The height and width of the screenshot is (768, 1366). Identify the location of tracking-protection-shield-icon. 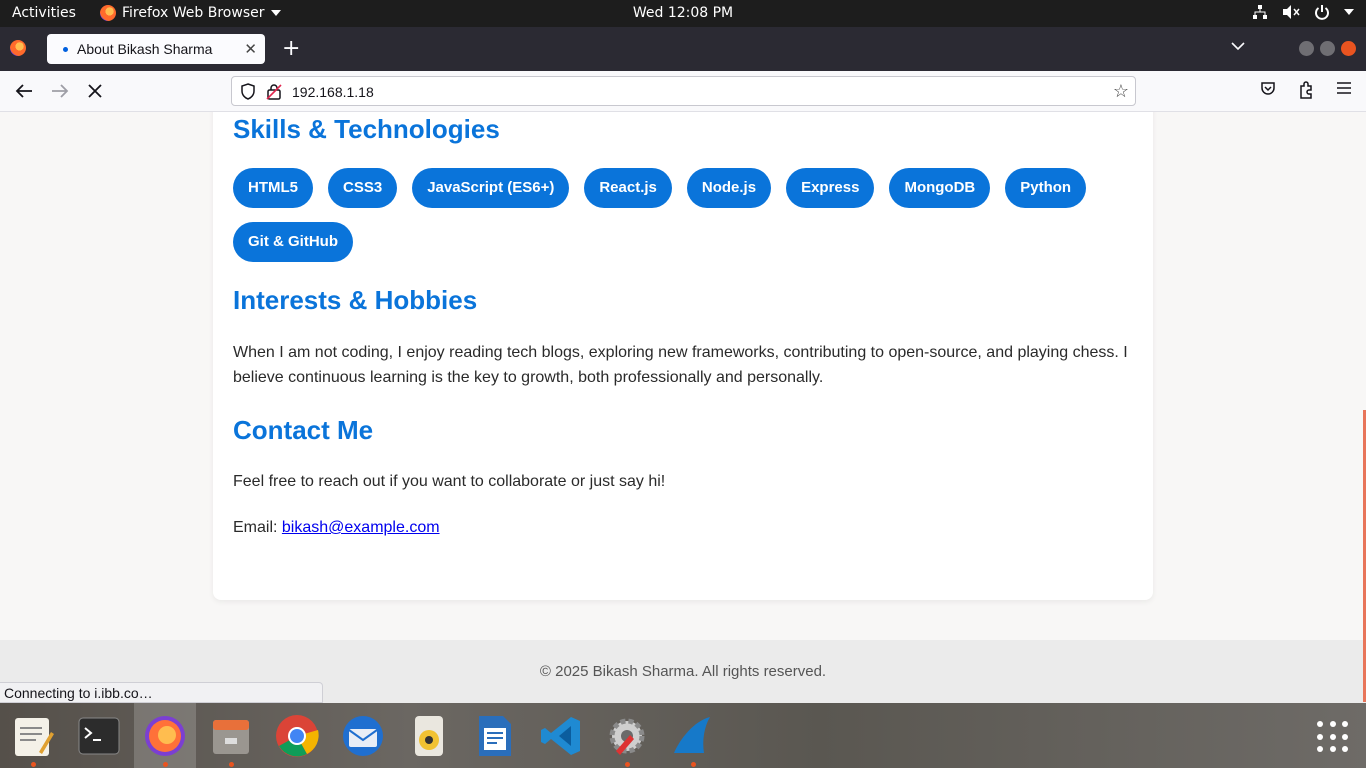
(248, 91).